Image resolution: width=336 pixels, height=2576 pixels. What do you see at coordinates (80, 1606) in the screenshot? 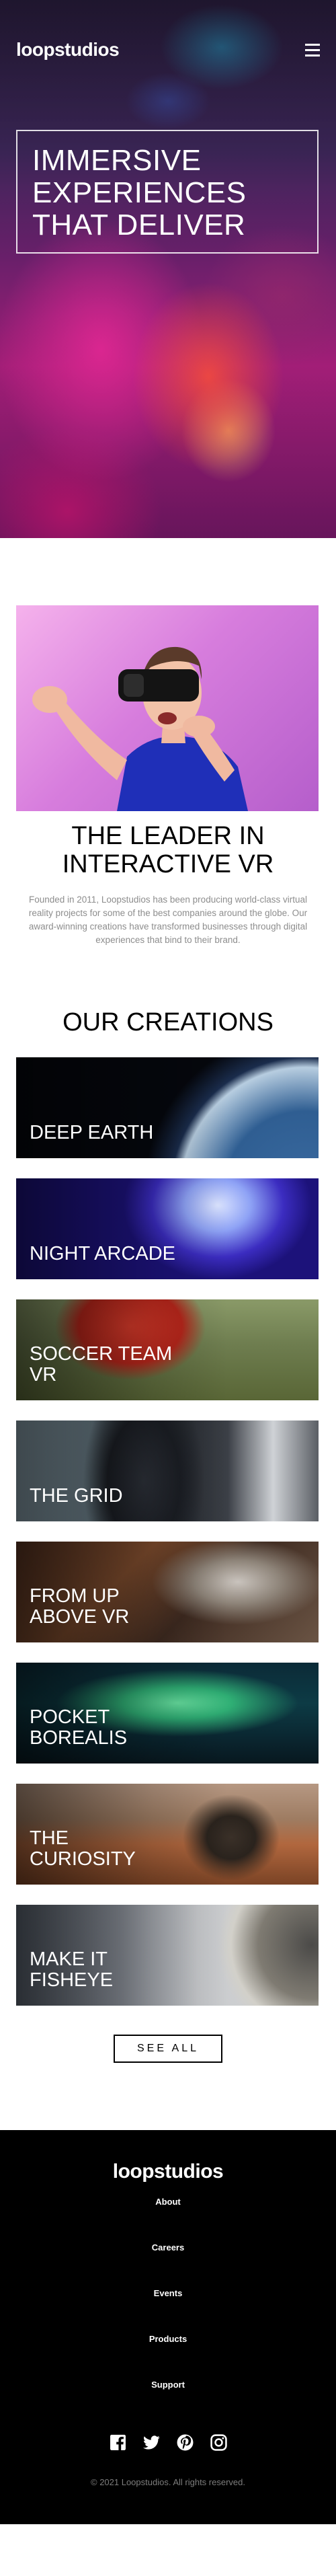
I see `creation-label: From up above VR` at bounding box center [80, 1606].